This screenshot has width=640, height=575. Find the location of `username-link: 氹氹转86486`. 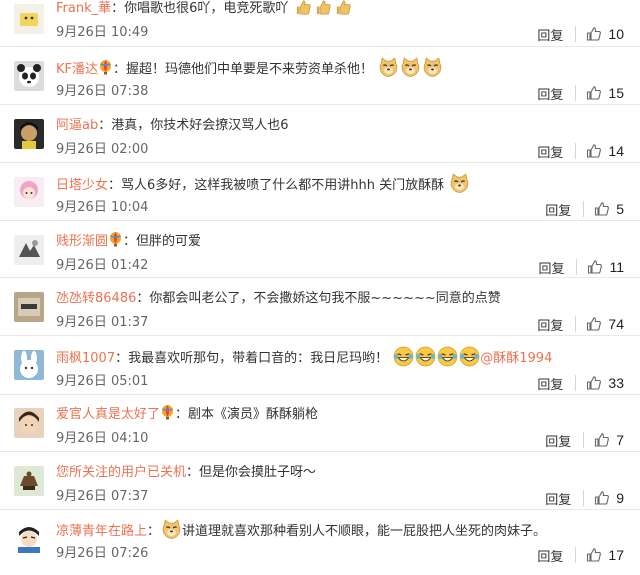

username-link: 氹氹转86486 is located at coordinates (96, 298).